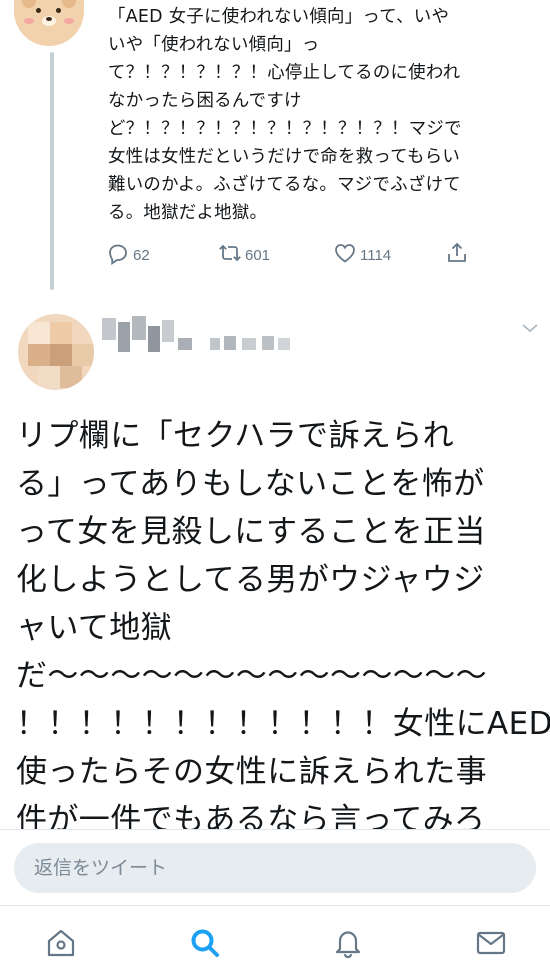 This screenshot has width=550, height=979. Describe the element at coordinates (207, 341) in the screenshot. I see `author-name-blurred` at that location.